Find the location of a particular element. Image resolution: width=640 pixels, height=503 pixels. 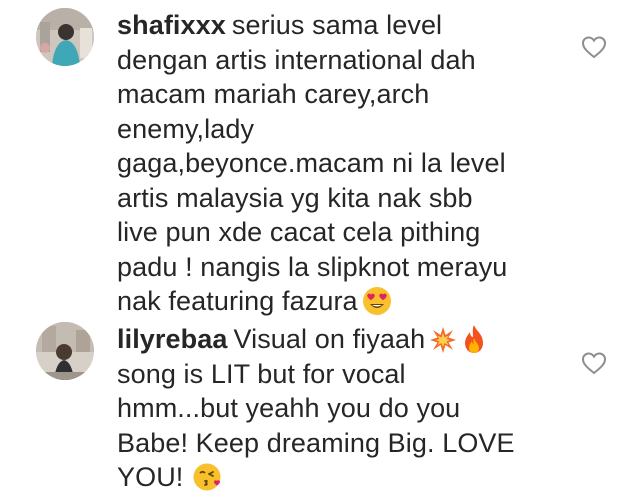

fire-emoji is located at coordinates (474, 339).